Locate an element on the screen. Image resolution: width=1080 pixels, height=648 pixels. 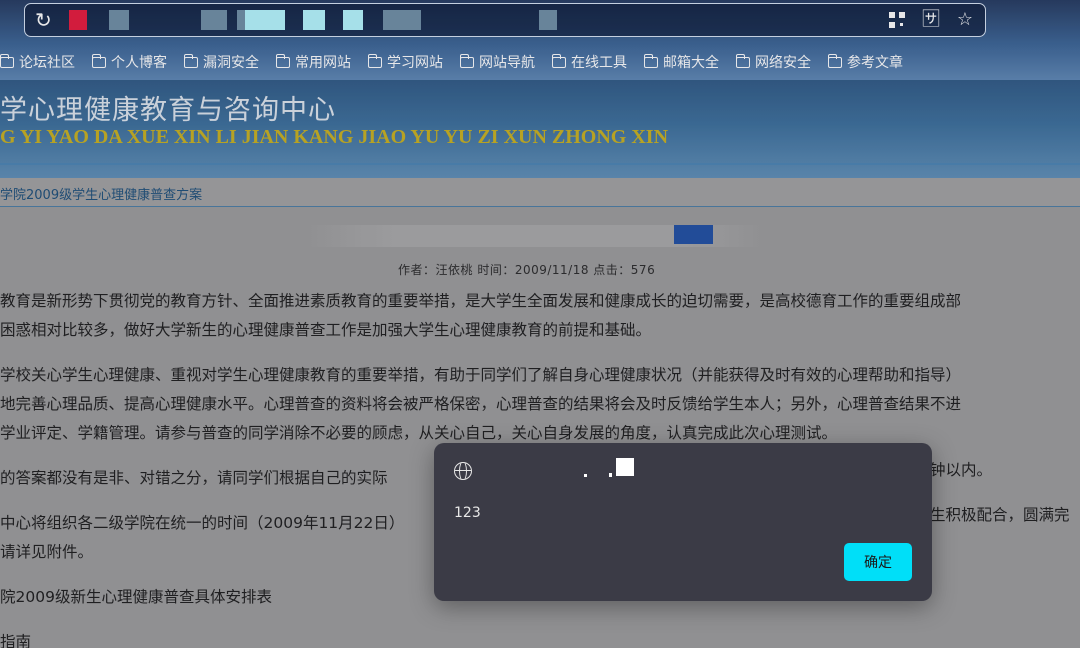
ok-button: 确定 is located at coordinates (878, 562).